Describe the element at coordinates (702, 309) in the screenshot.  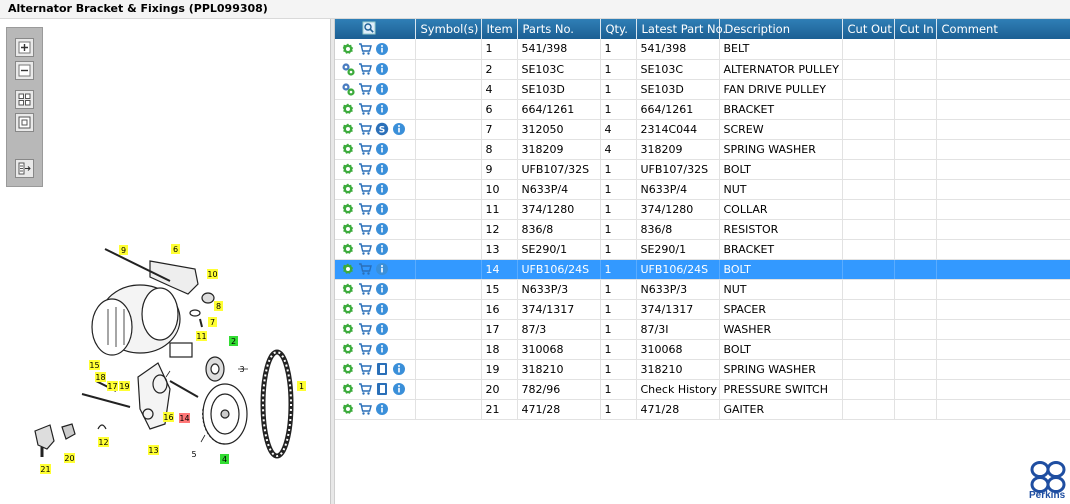
I see `table-row: 16 374/1317 1 374/1317 SPACER` at that location.